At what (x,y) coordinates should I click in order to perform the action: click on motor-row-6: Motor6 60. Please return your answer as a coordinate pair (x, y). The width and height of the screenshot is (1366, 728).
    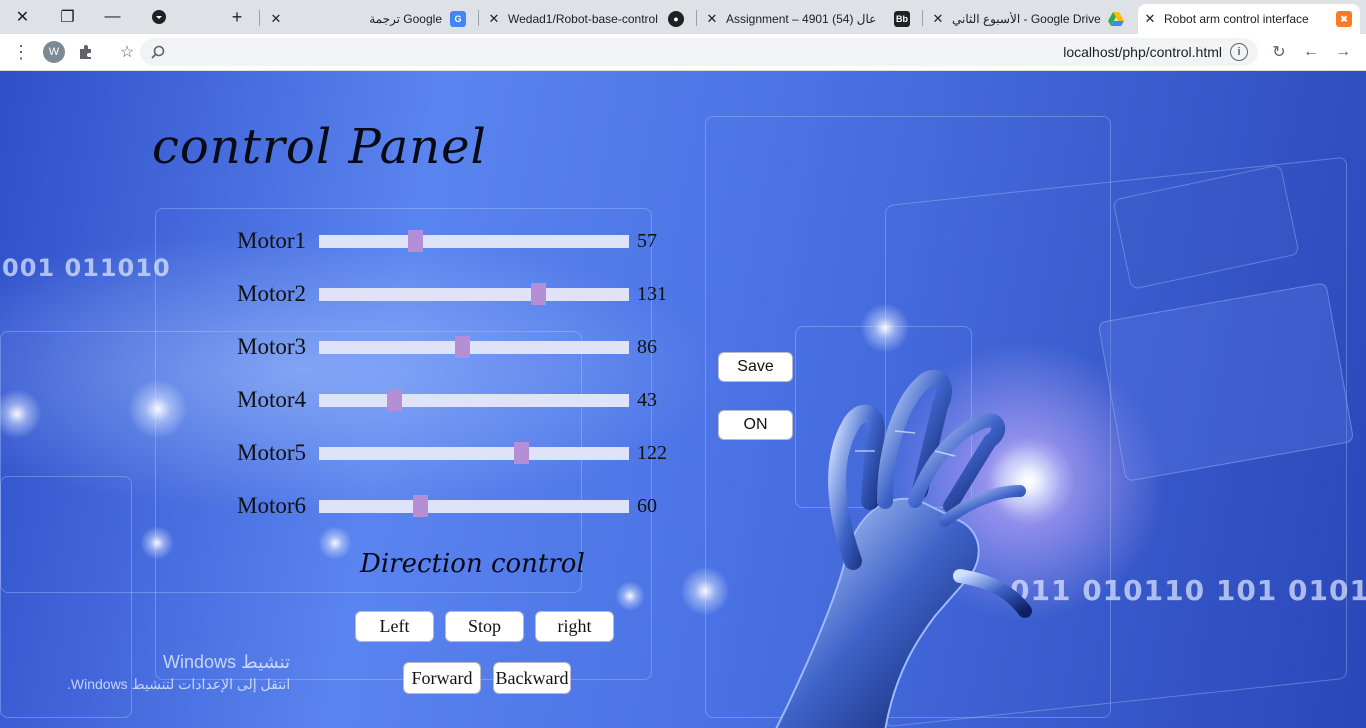
    Looking at the image, I should click on (447, 506).